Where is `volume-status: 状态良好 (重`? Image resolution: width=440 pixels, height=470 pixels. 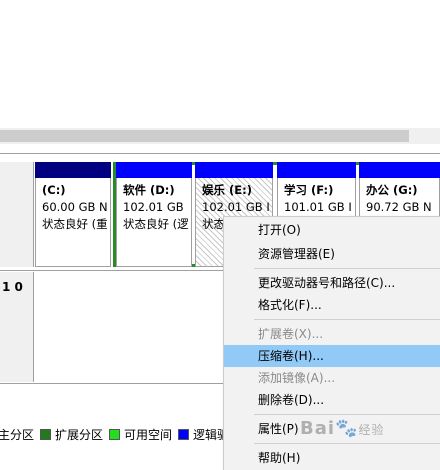
volume-status: 状态良好 (重 is located at coordinates (75, 224).